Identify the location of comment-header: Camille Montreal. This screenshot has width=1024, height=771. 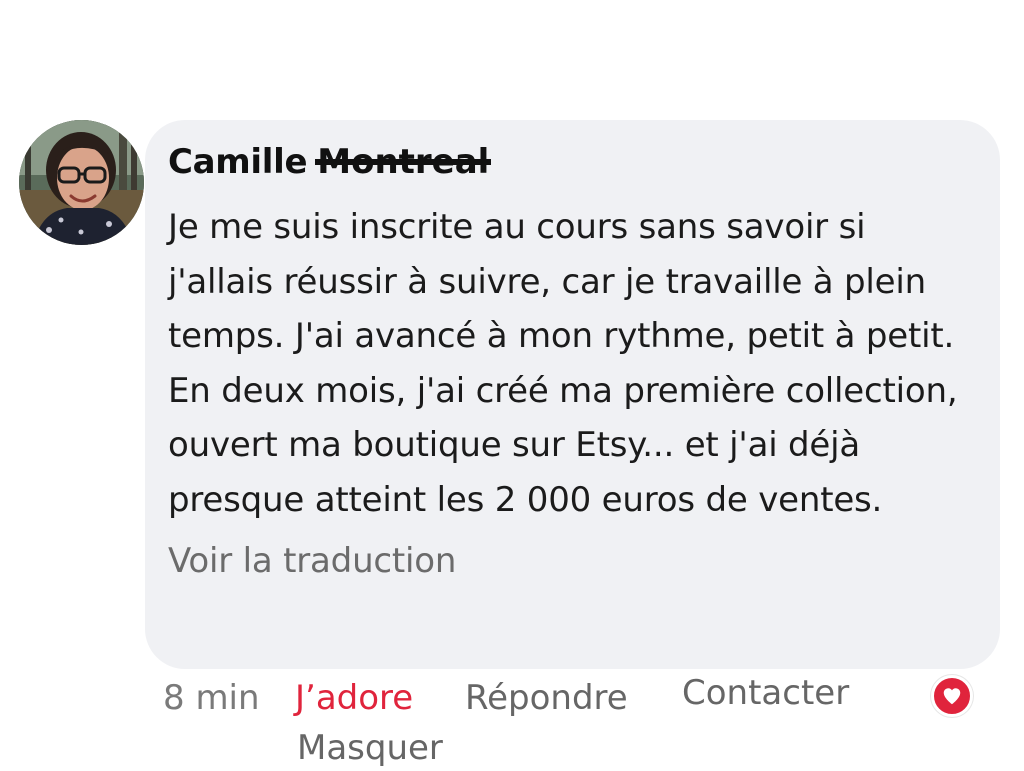
(573, 162).